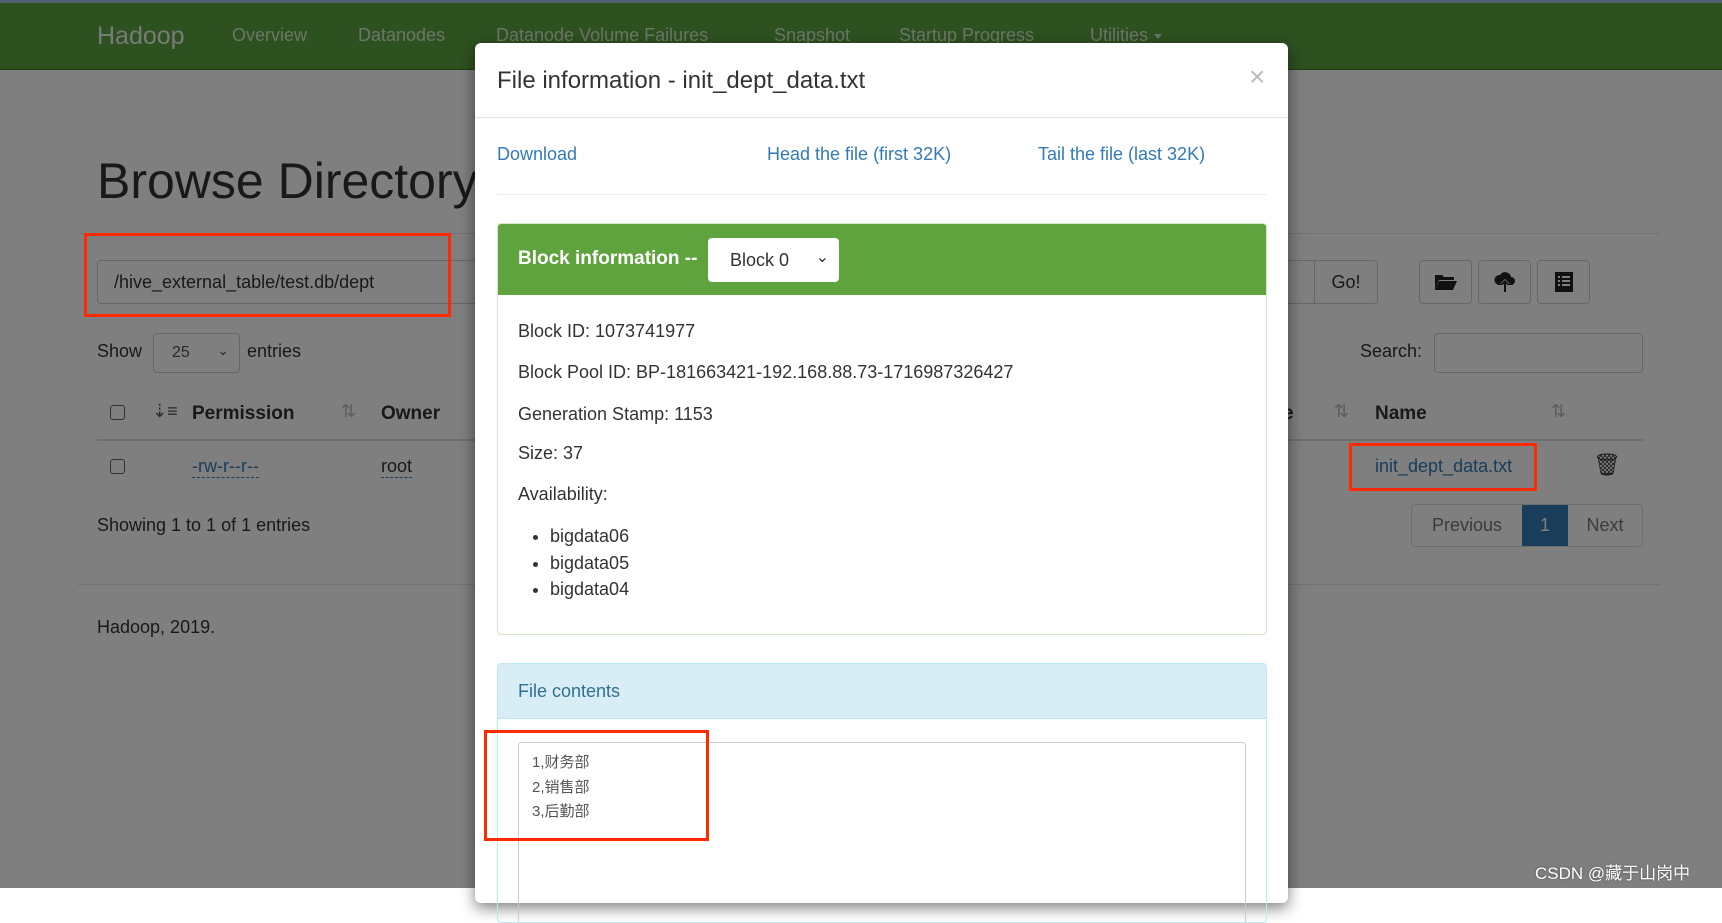 The width and height of the screenshot is (1722, 923). I want to click on datanode-item: bigdata05, so click(589, 563).